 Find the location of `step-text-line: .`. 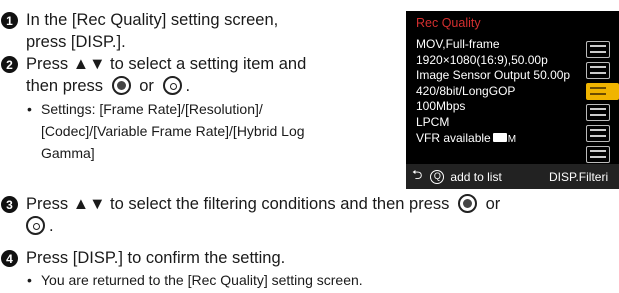

step-text-line: . is located at coordinates (322, 226).